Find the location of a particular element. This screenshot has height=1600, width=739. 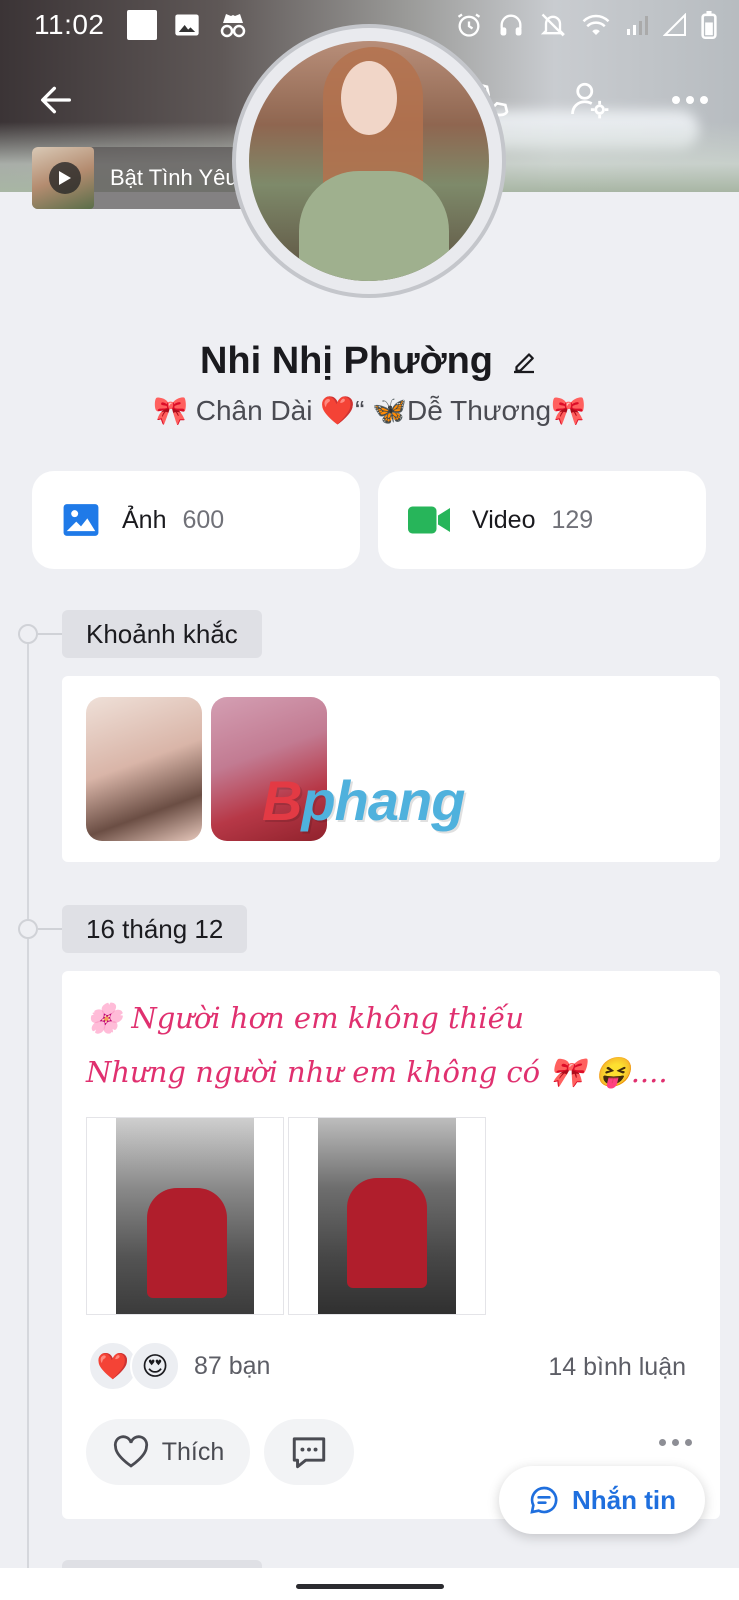

heart-eyes-reaction-icon: 😍 is located at coordinates (155, 1366).